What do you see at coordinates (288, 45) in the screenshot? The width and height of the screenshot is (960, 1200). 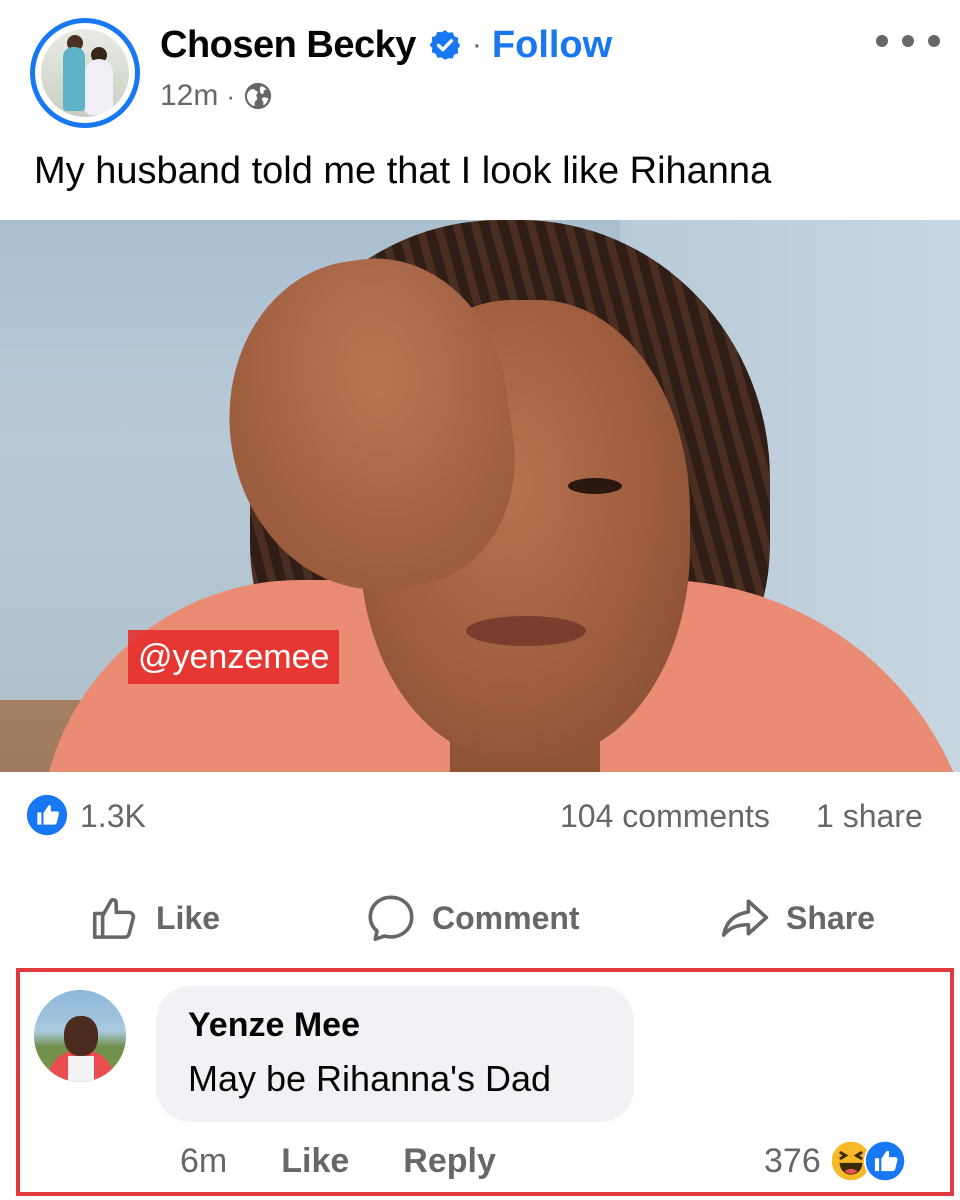 I see `author-name: Chosen Becky` at bounding box center [288, 45].